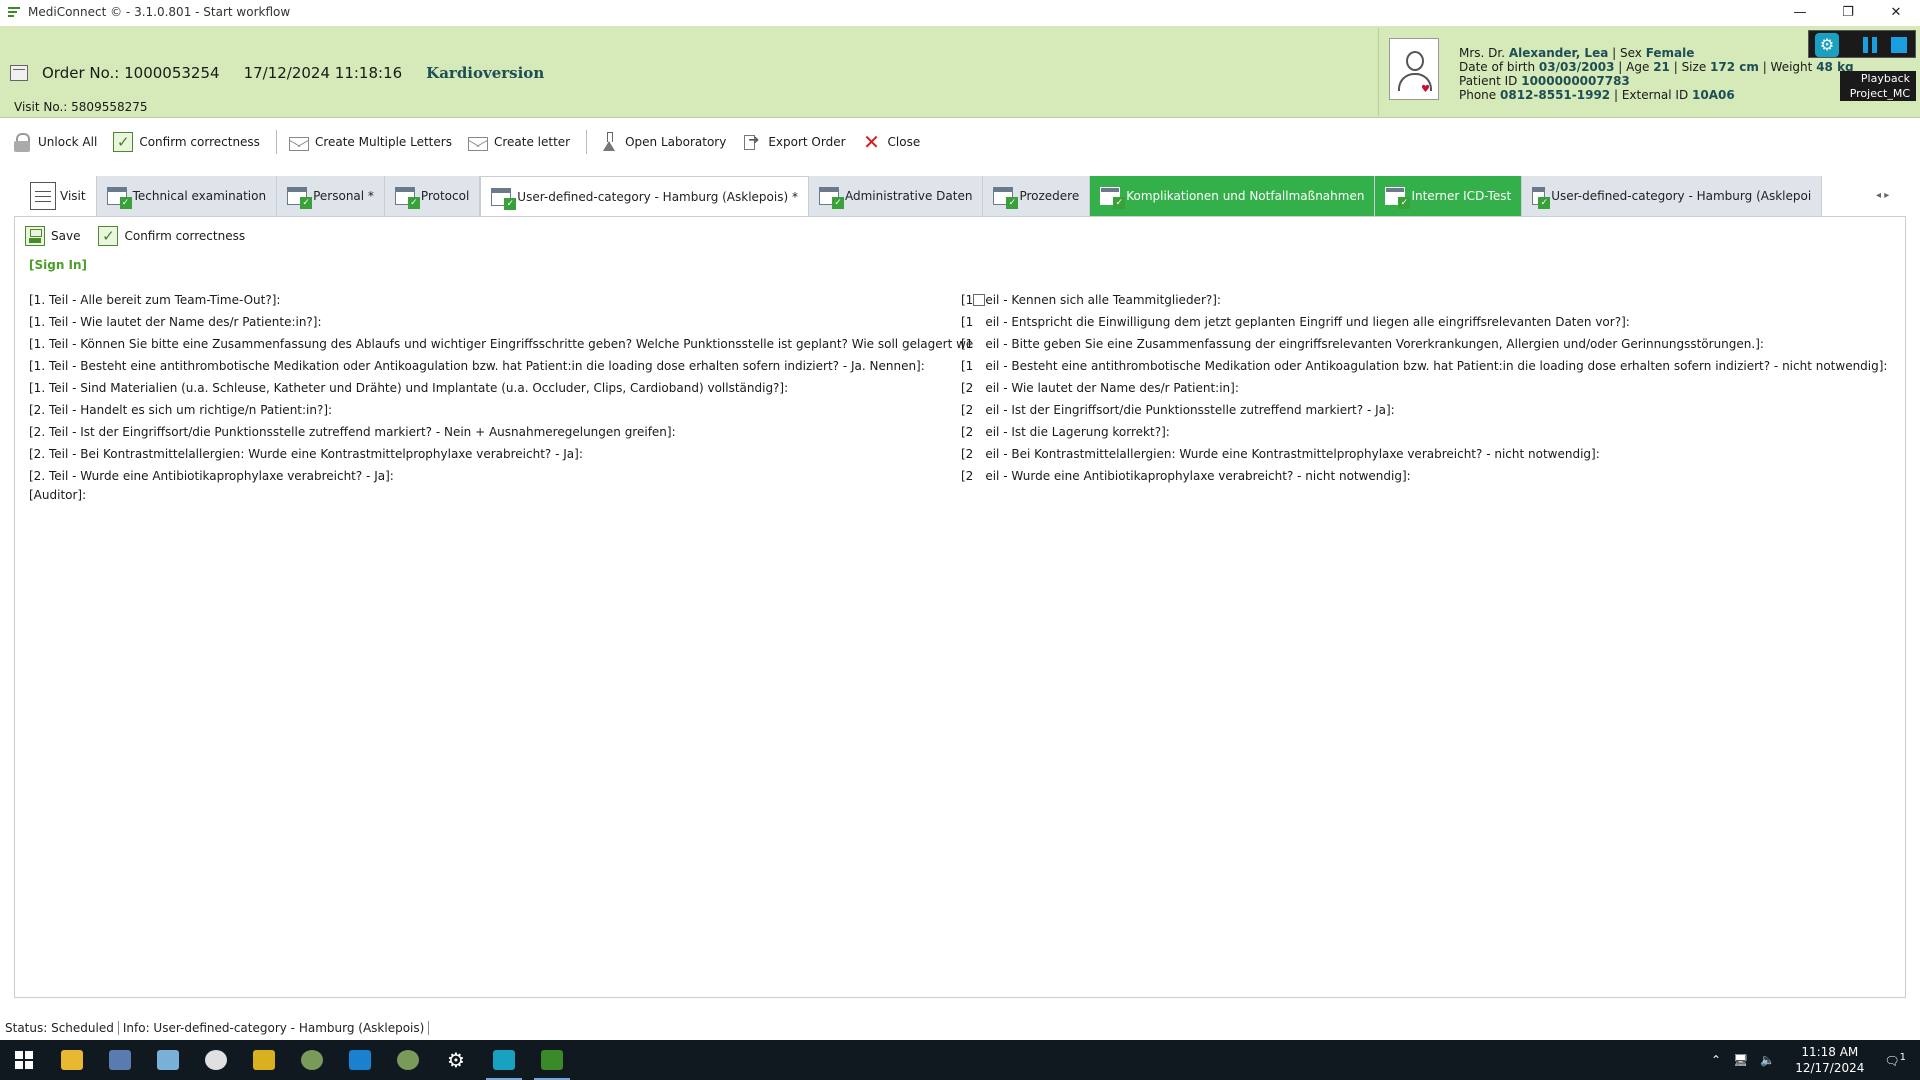 Image resolution: width=1920 pixels, height=1080 pixels. I want to click on close-order-label: Close, so click(904, 142).